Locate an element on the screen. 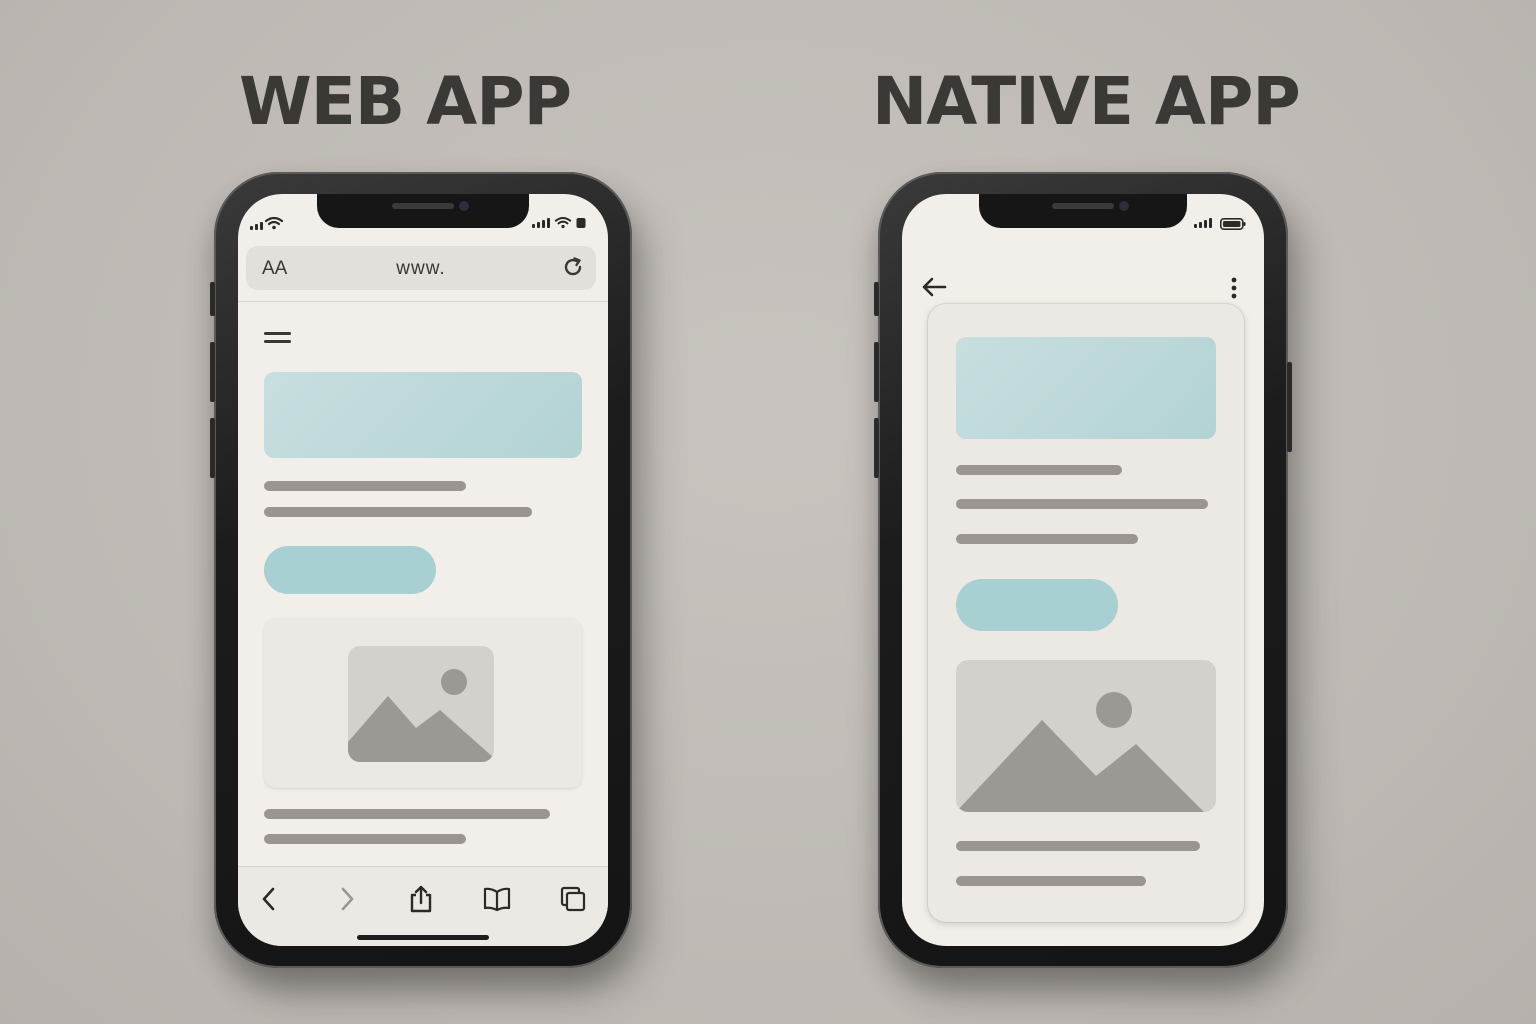 This screenshot has width=1536, height=1024. back-button is located at coordinates (269, 899).